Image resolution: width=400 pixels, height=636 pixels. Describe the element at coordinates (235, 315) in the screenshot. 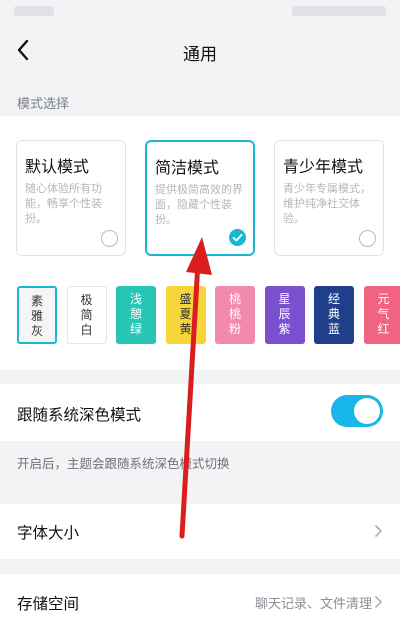

I see `theme-swatch: 桃桃粉` at that location.